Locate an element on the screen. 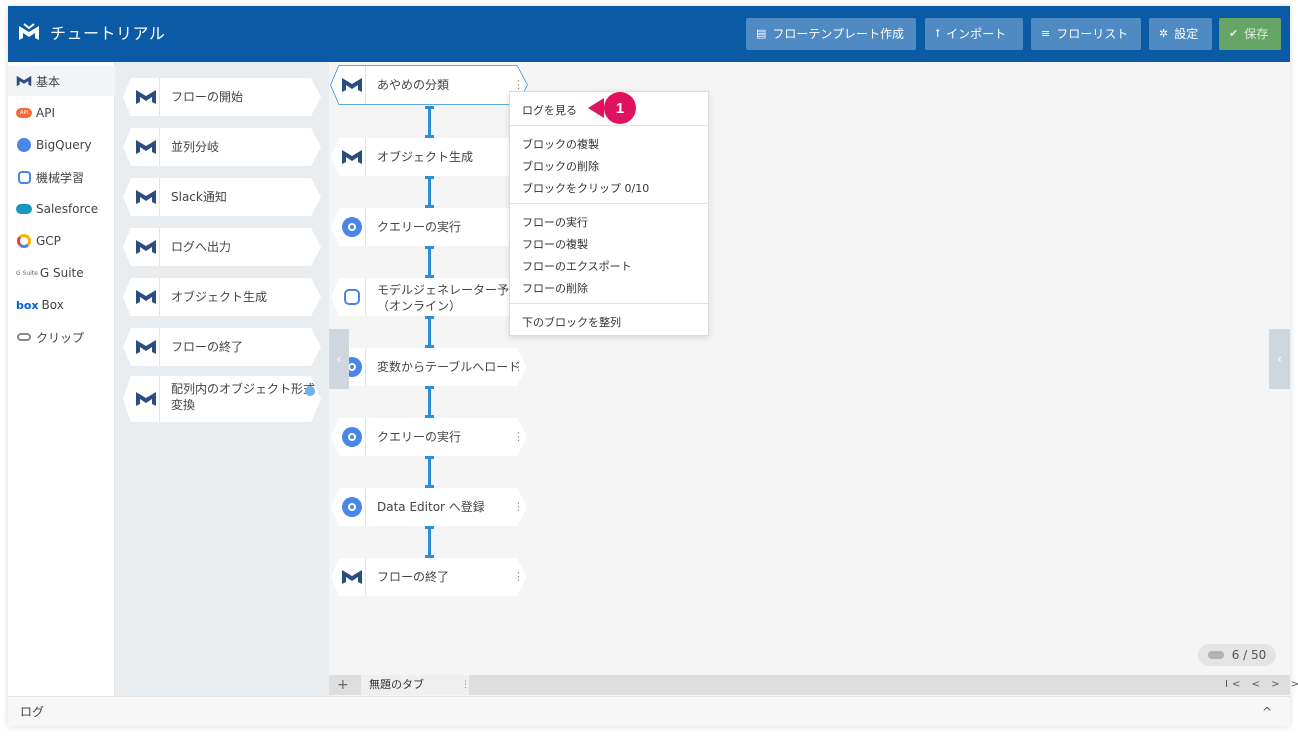 The width and height of the screenshot is (1298, 738). check-circle-icon: ✔ is located at coordinates (1234, 33).